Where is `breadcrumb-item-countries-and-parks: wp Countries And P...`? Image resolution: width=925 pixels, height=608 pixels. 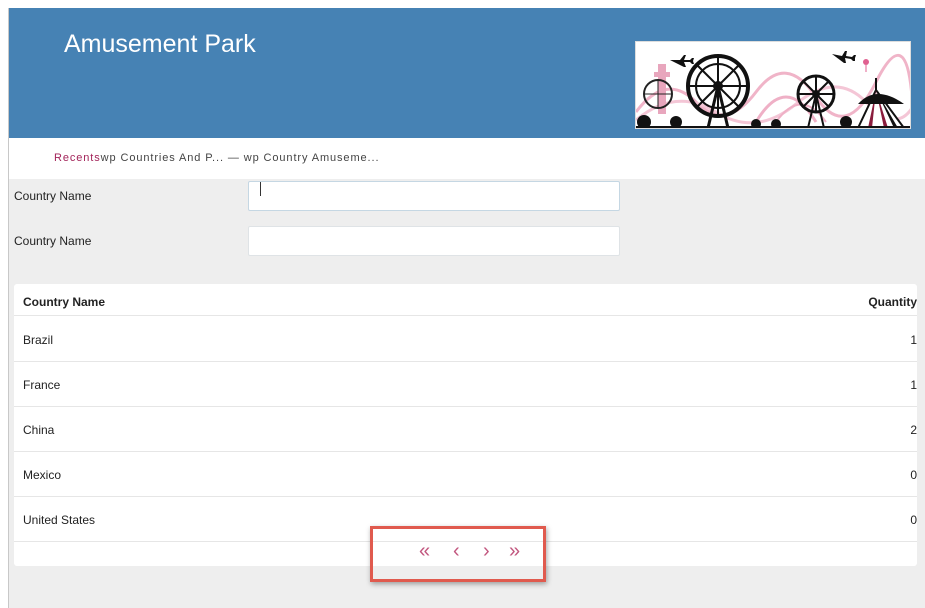
breadcrumb-item-countries-and-parks: wp Countries And P... is located at coordinates (162, 158).